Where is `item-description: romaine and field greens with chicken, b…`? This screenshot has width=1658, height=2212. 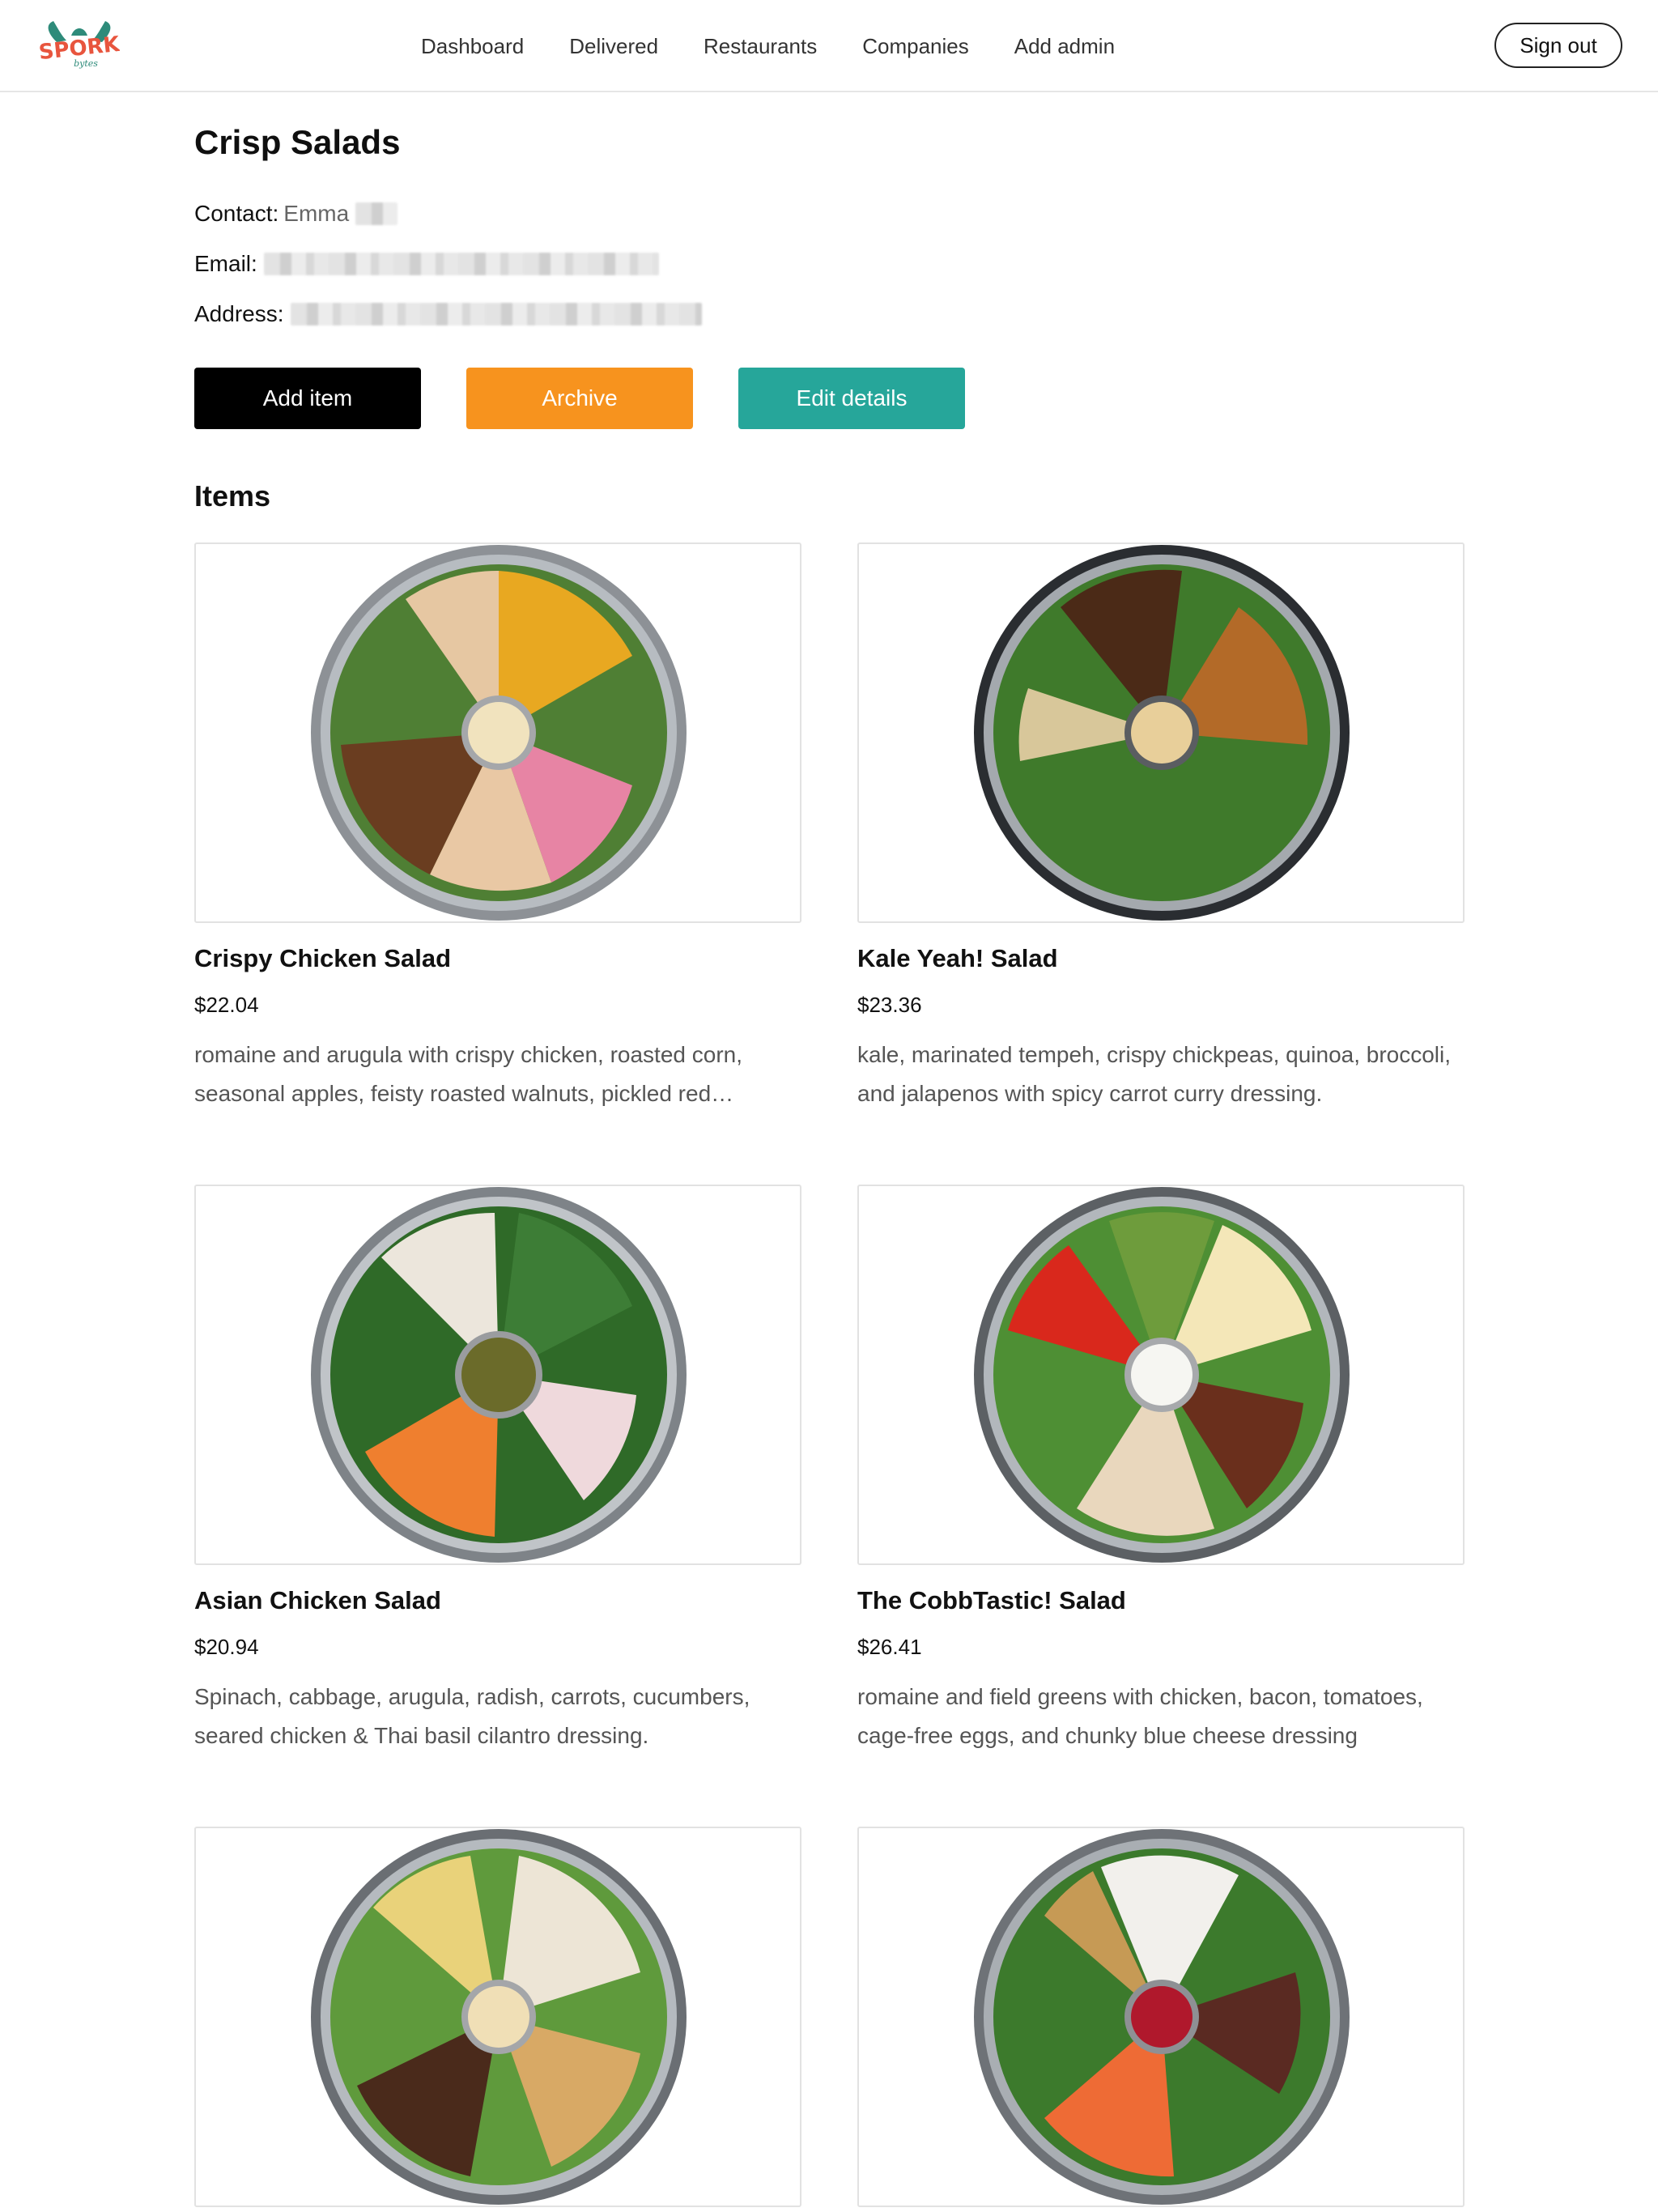 item-description: romaine and field greens with chicken, b… is located at coordinates (1140, 1716).